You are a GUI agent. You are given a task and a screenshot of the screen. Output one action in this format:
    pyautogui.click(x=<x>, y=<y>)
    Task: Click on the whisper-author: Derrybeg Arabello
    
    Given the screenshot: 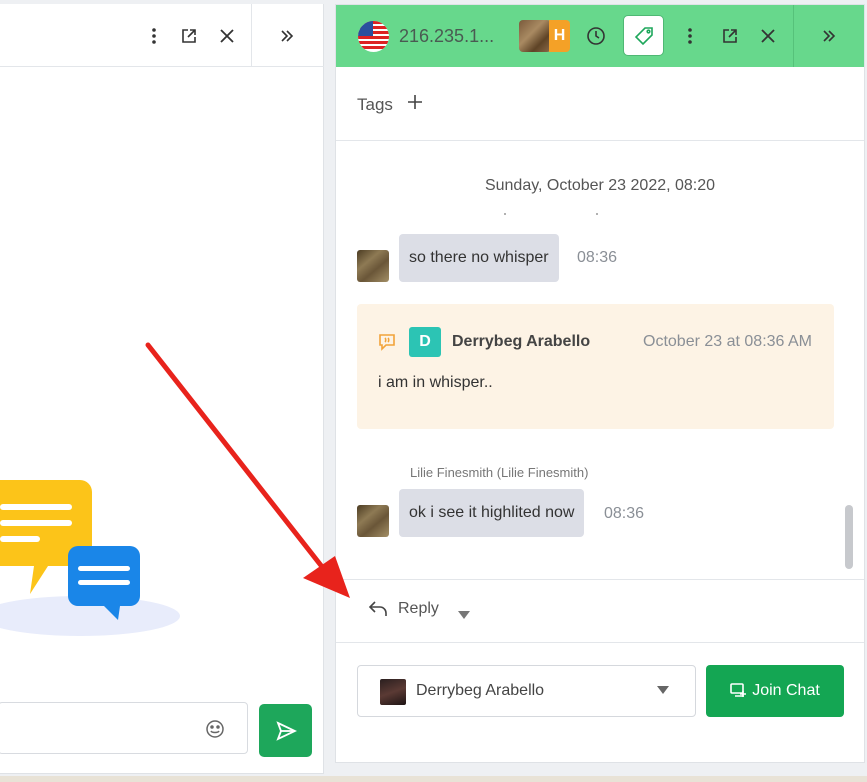 What is the action you would take?
    pyautogui.click(x=521, y=341)
    